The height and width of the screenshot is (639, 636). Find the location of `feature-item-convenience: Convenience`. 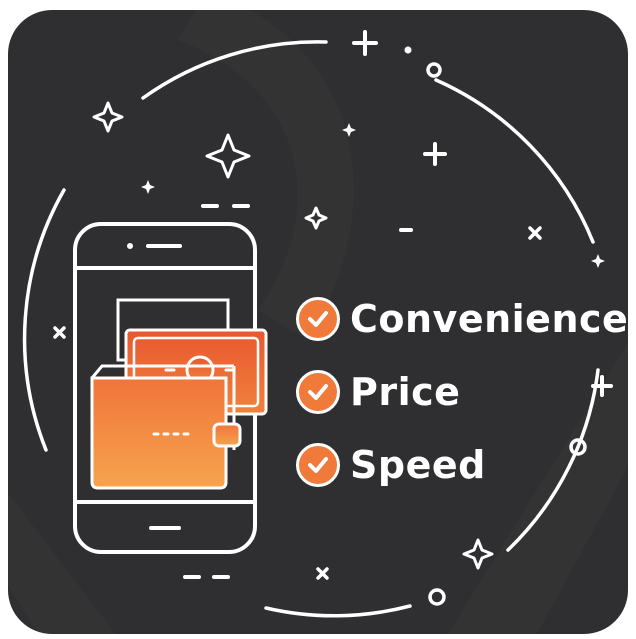

feature-item-convenience: Convenience is located at coordinates (462, 319).